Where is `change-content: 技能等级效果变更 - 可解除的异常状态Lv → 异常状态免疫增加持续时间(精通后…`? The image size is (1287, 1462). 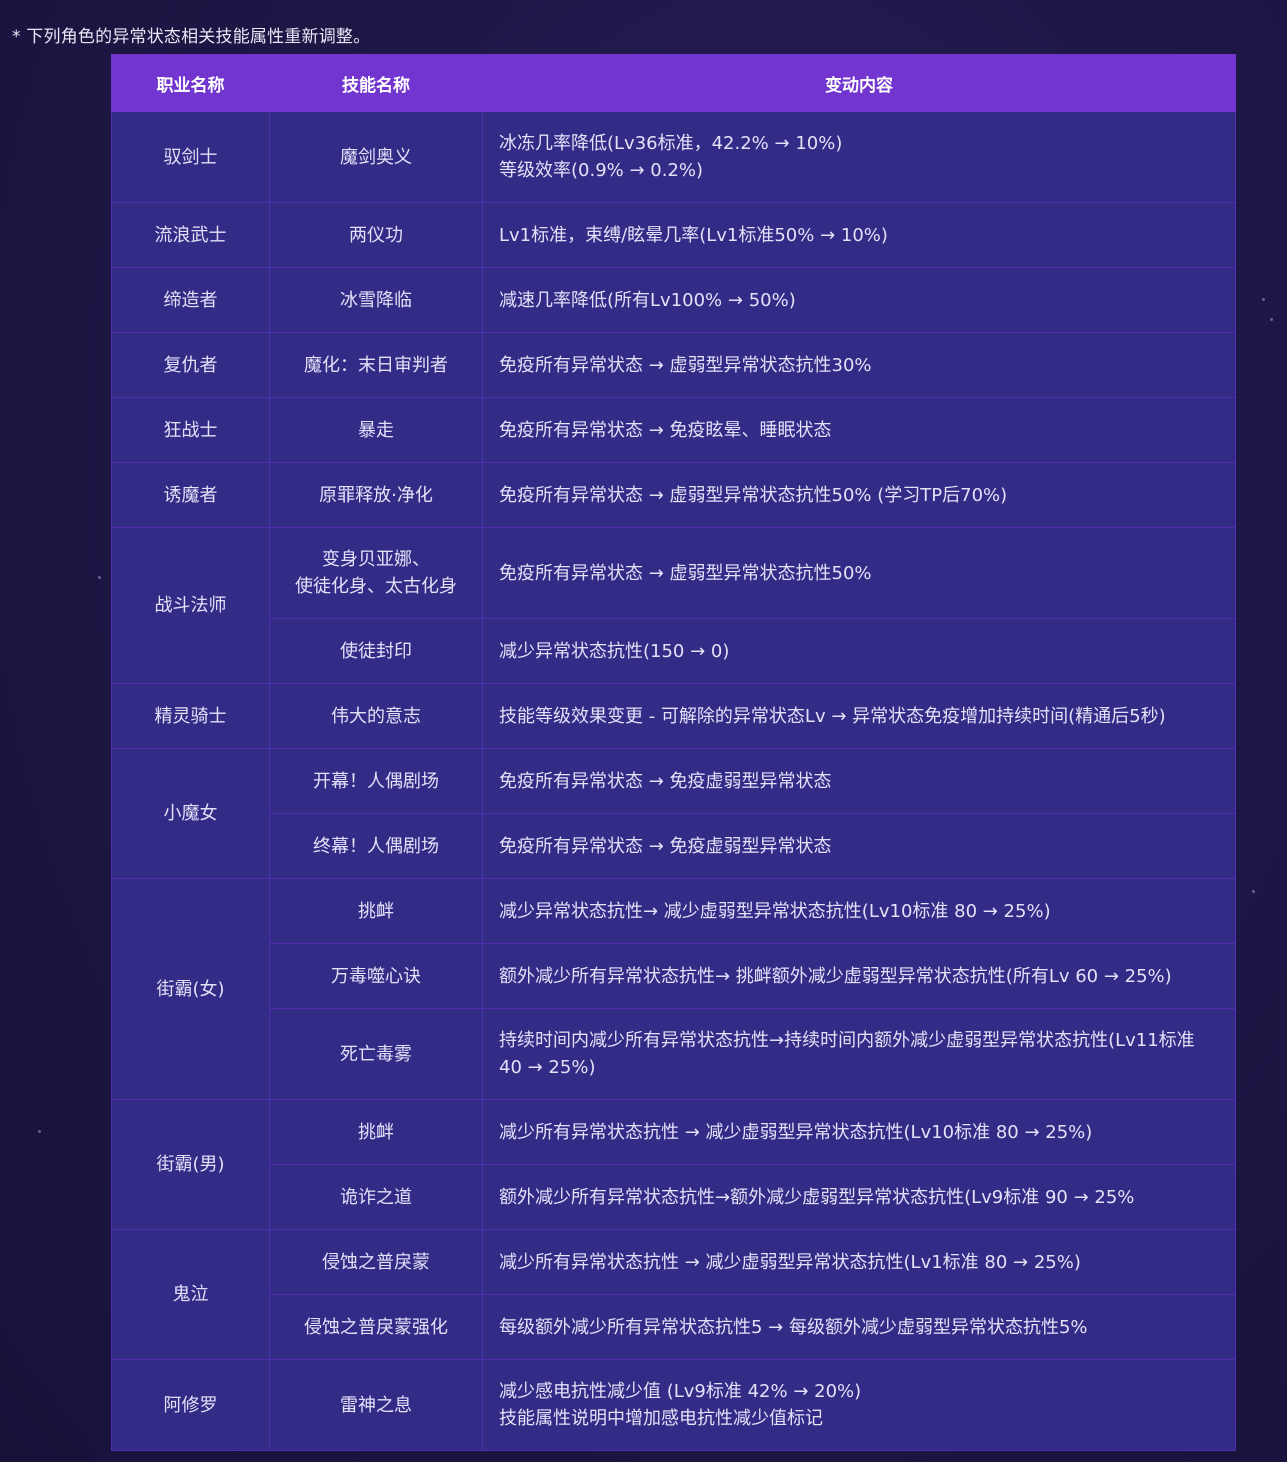
change-content: 技能等级效果变更 - 可解除的异常状态Lv → 异常状态免疫增加持续时间(精通后… is located at coordinates (859, 716).